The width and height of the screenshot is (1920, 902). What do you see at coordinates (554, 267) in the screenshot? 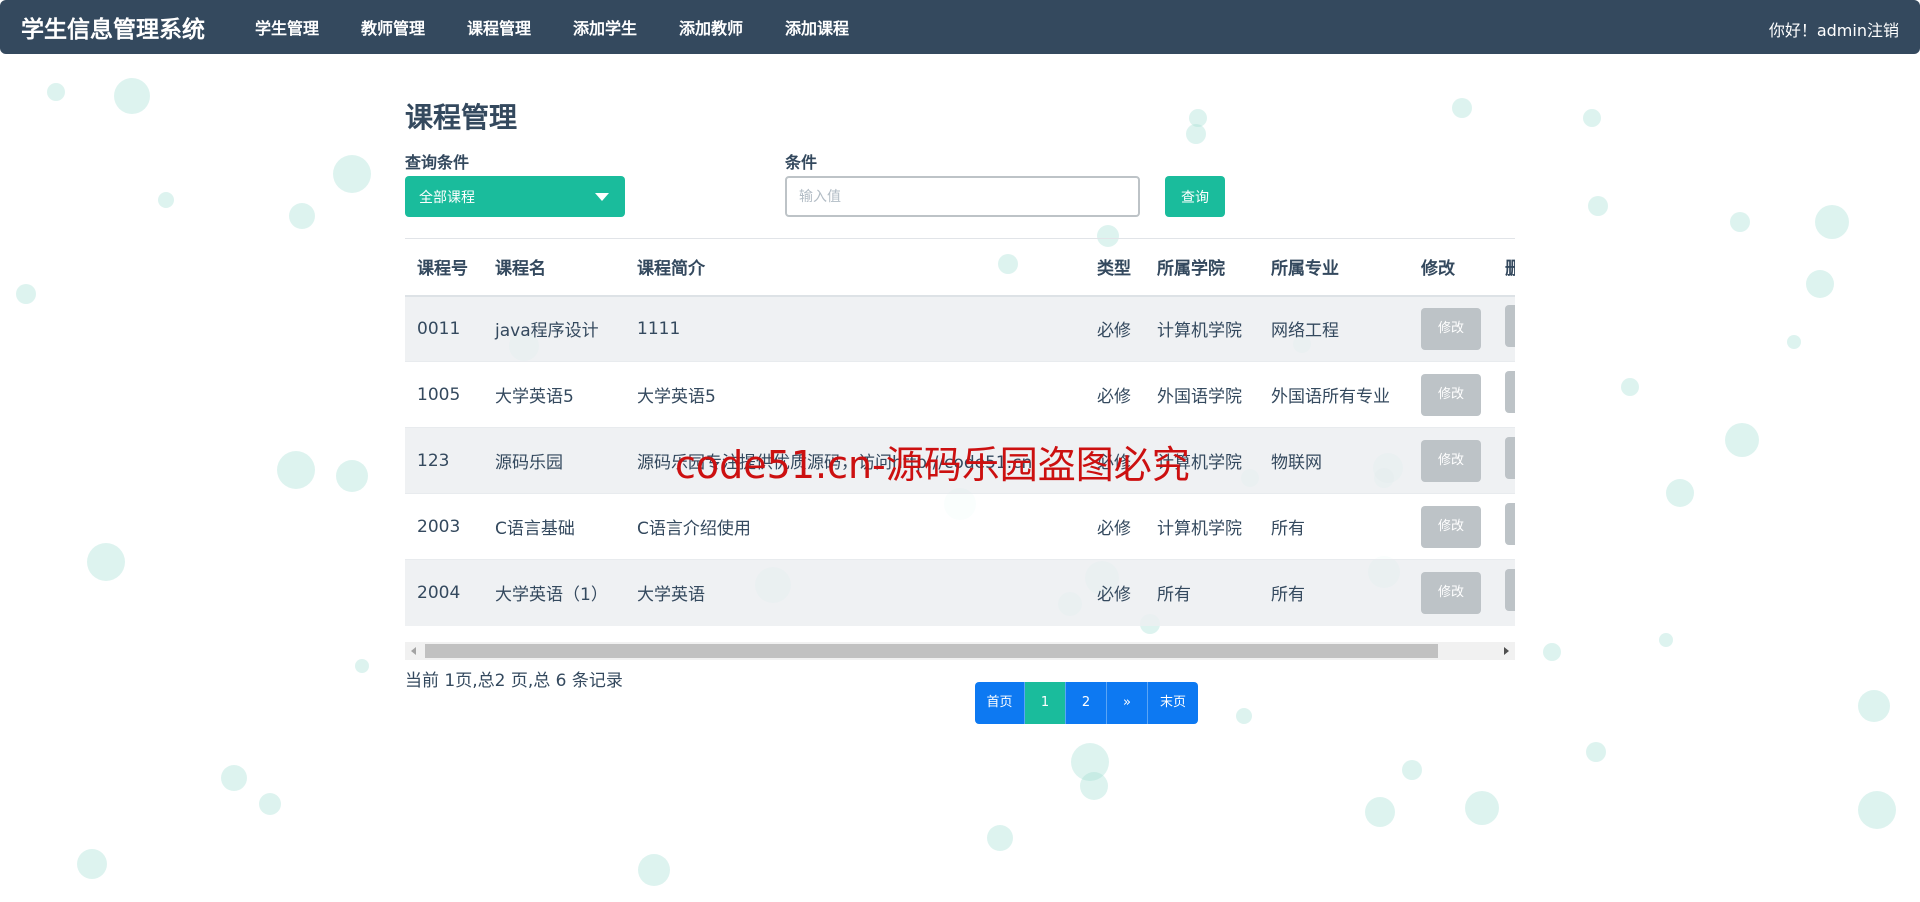
I see `header-course-name: 课程名` at bounding box center [554, 267].